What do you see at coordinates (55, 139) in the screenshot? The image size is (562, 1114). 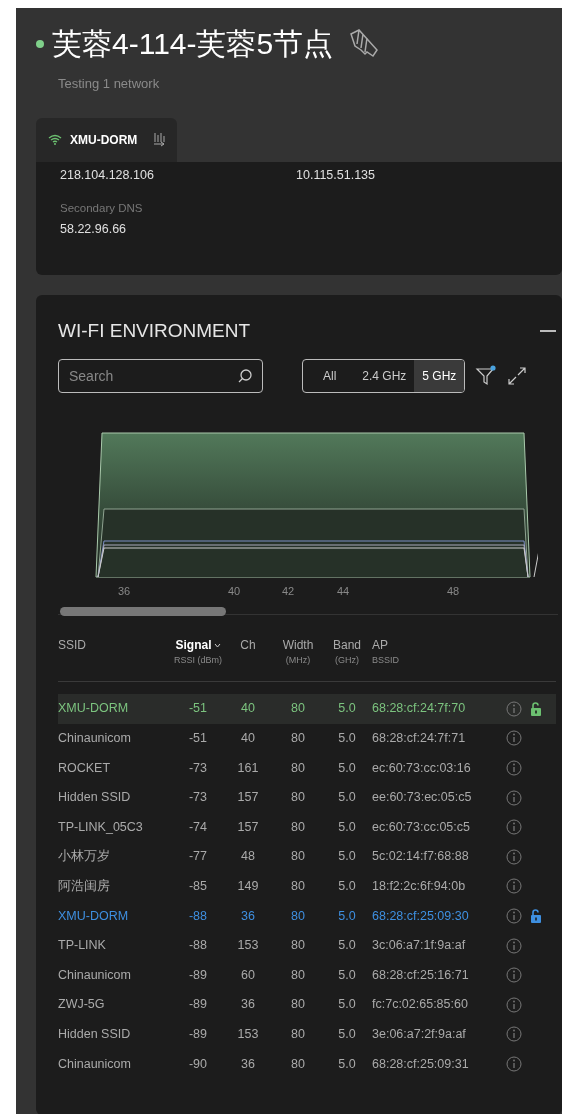 I see `wifi-icon` at bounding box center [55, 139].